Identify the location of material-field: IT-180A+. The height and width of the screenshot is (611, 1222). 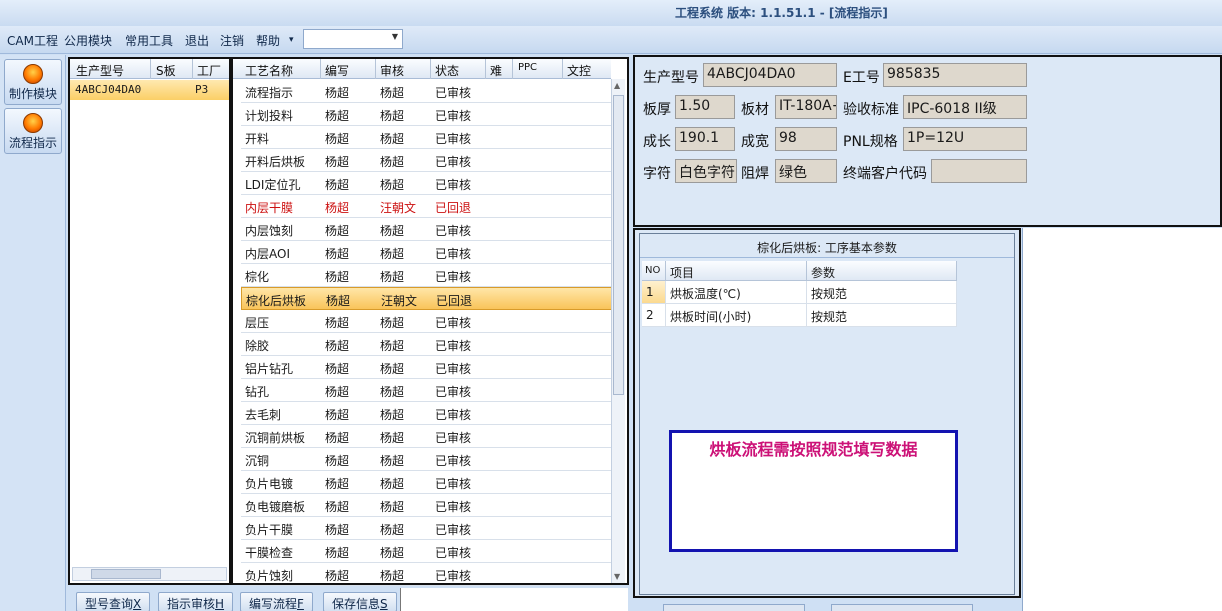
(806, 107).